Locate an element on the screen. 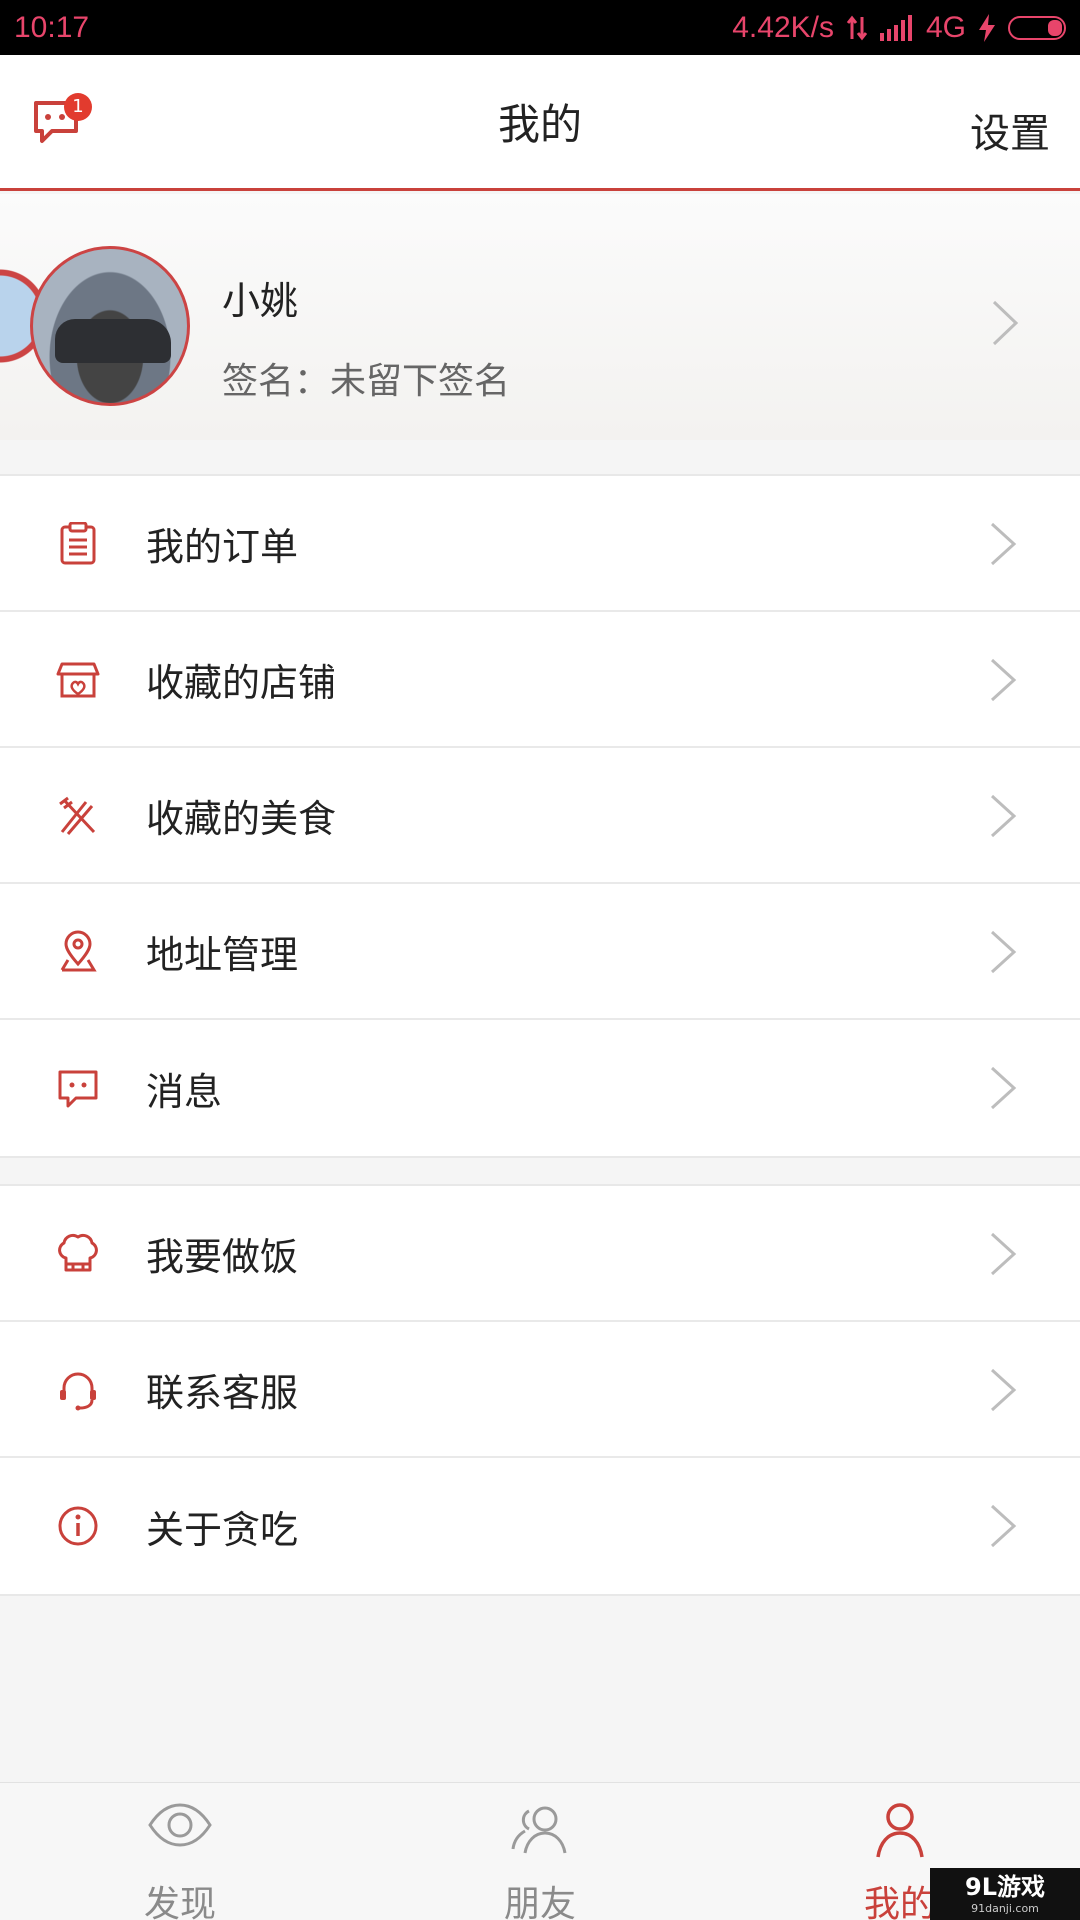 Image resolution: width=1080 pixels, height=1920 pixels. menu-label: 我要做饭 is located at coordinates (222, 1256).